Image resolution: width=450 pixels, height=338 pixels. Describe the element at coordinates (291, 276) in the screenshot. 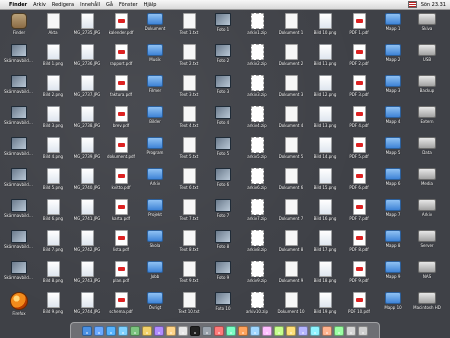

I see `desktop-item: Dokument 9` at that location.